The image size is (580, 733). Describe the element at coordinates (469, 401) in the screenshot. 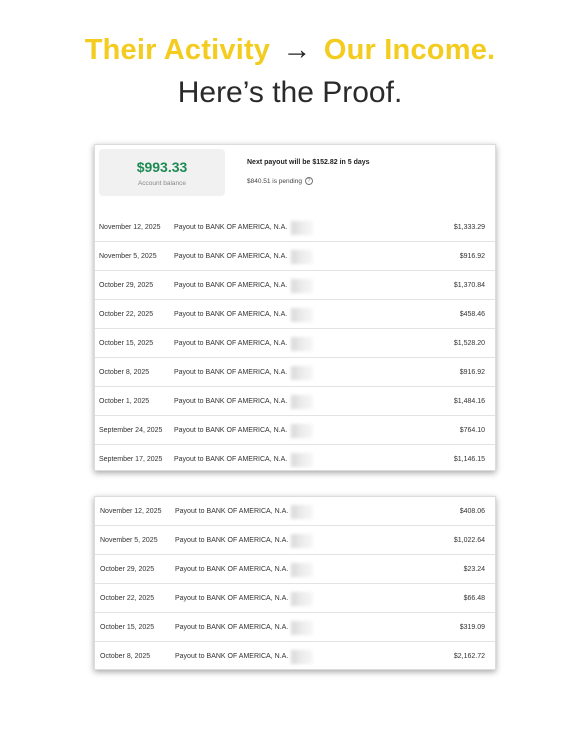

I see `payout-amount: $1,484.16` at that location.